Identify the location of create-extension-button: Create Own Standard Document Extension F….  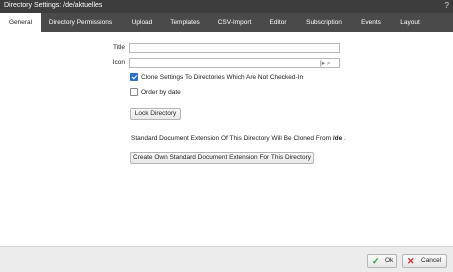
(222, 158).